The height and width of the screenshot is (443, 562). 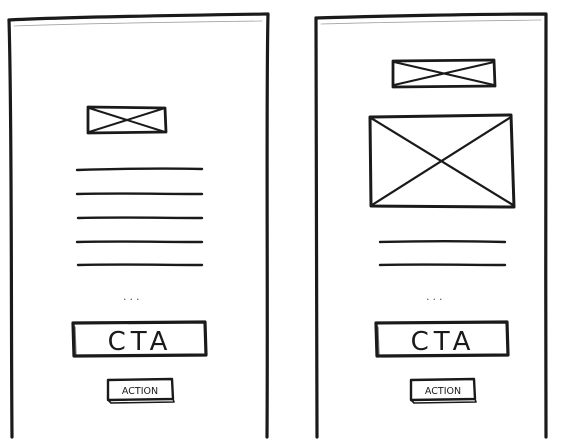 I want to click on text-lines-left, so click(x=139, y=217).